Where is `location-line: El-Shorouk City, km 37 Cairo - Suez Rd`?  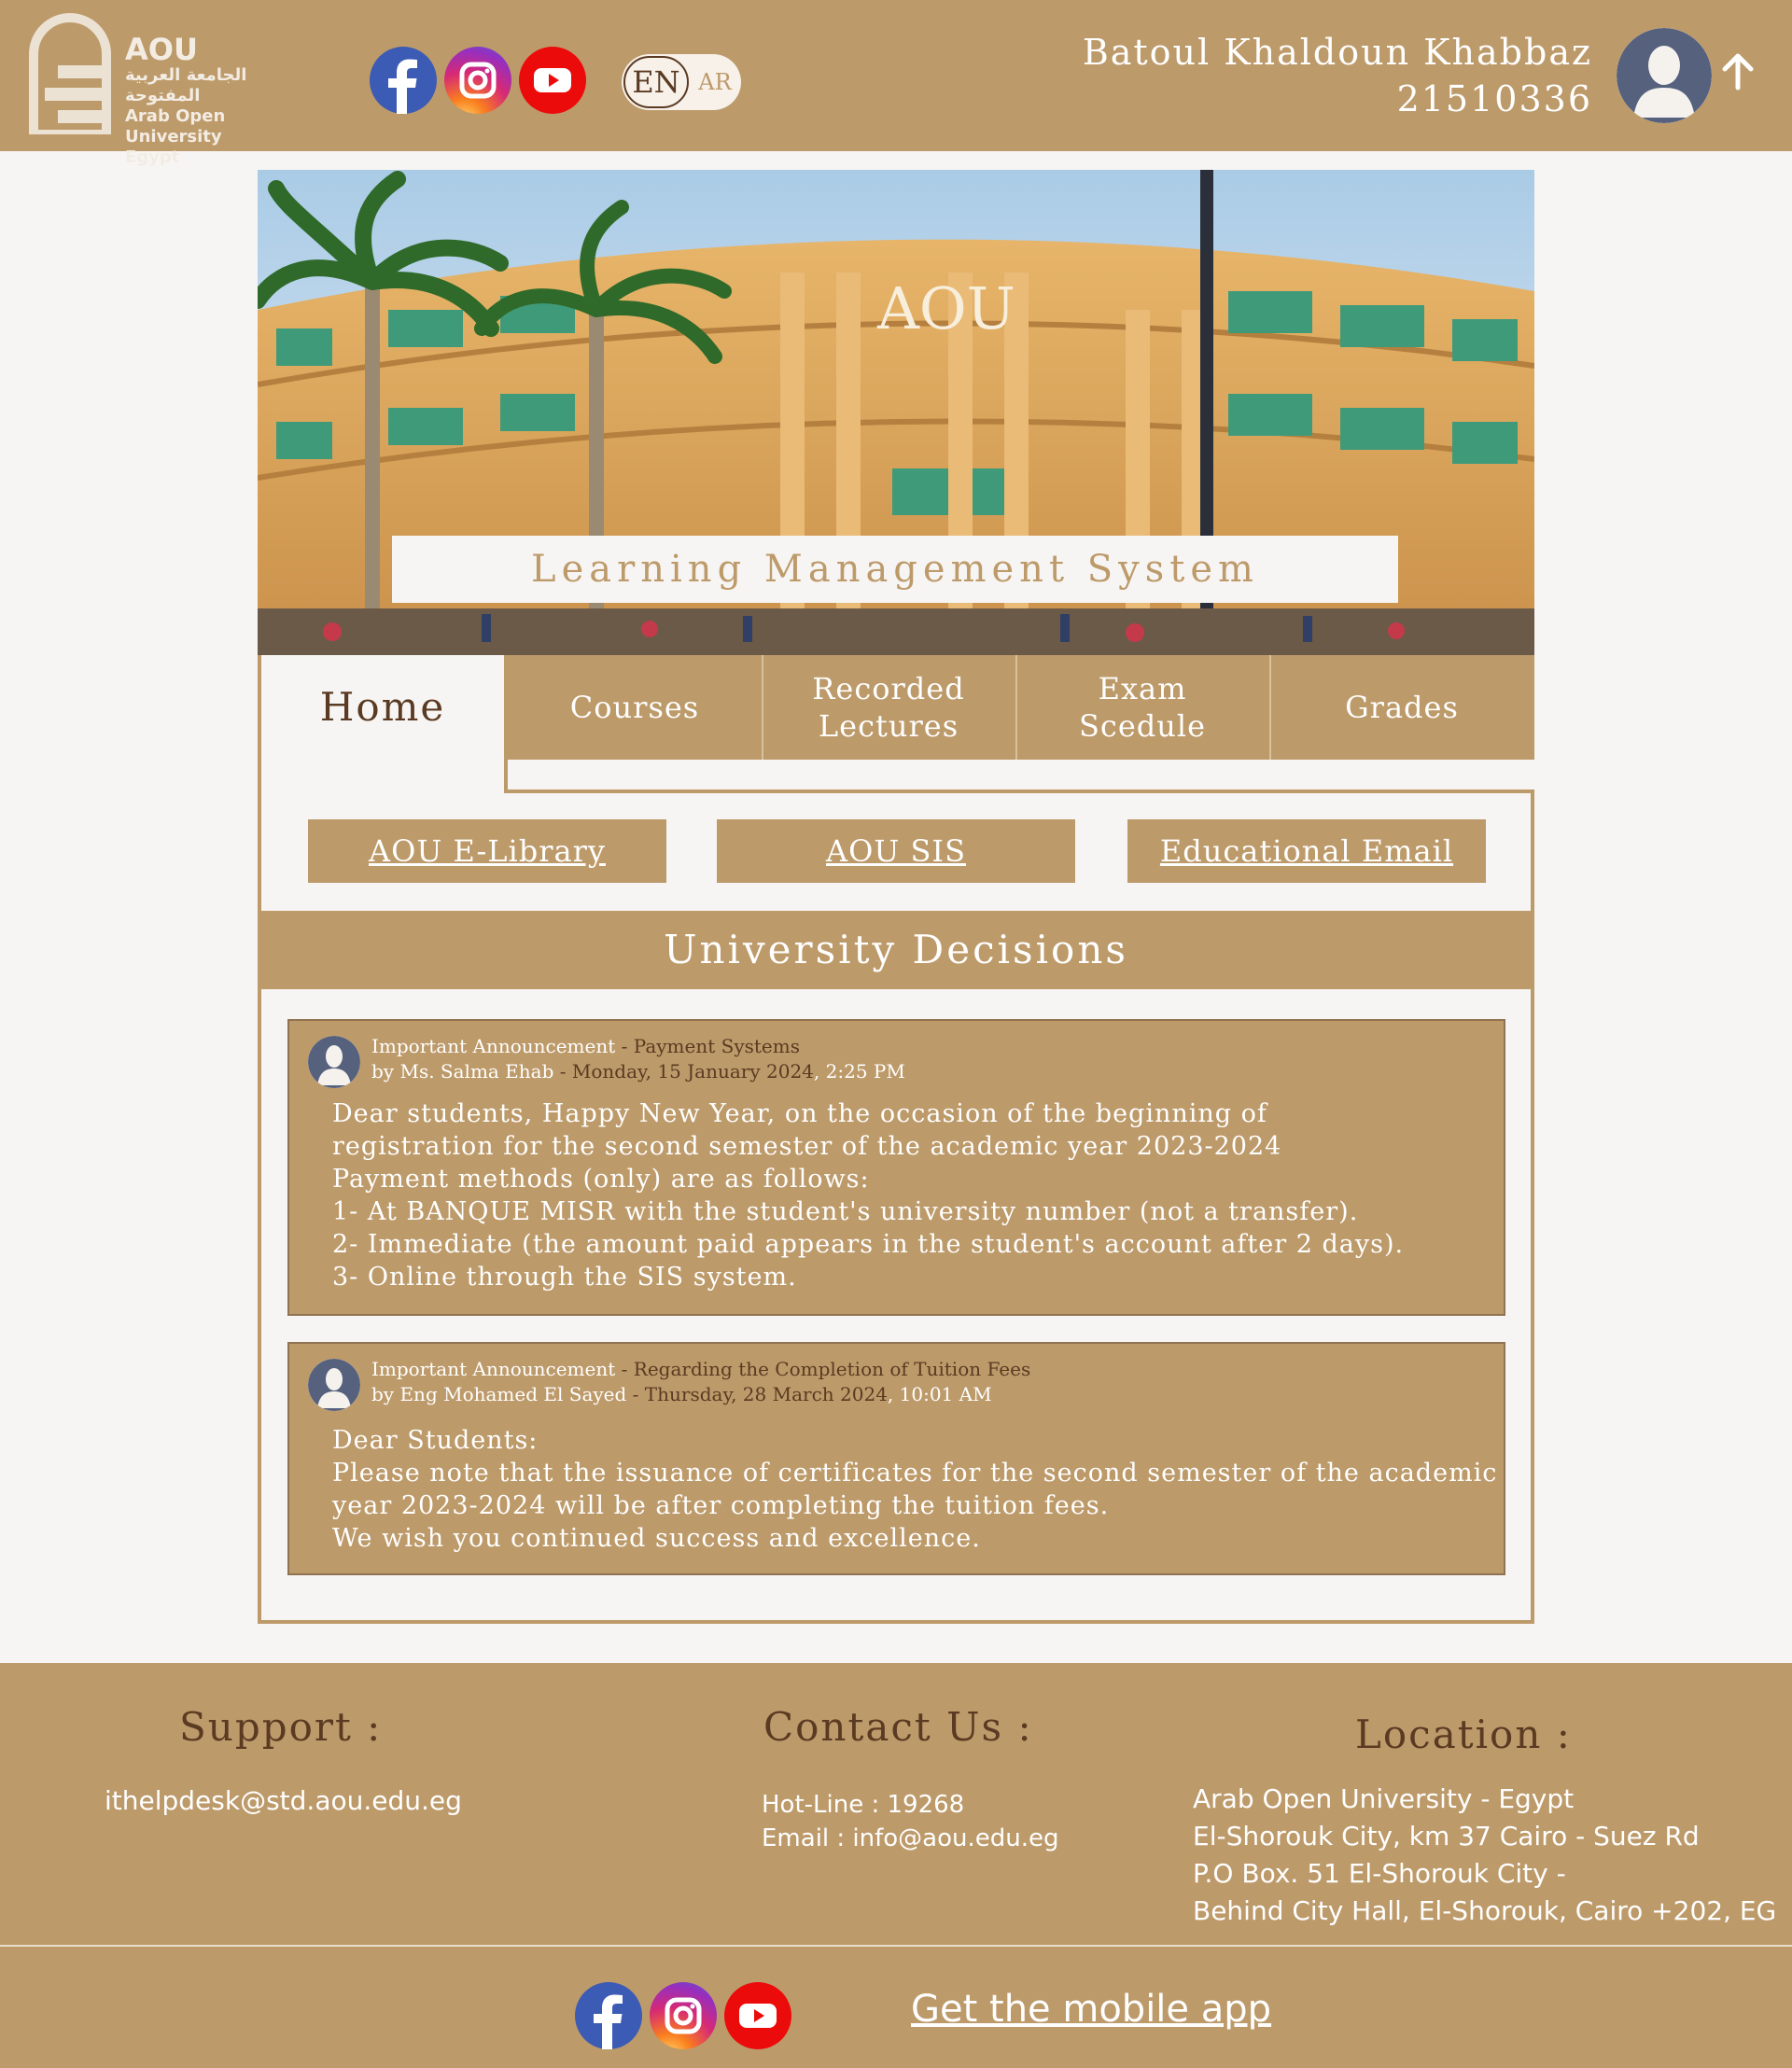 location-line: El-Shorouk City, km 37 Cairo - Suez Rd is located at coordinates (1446, 1836).